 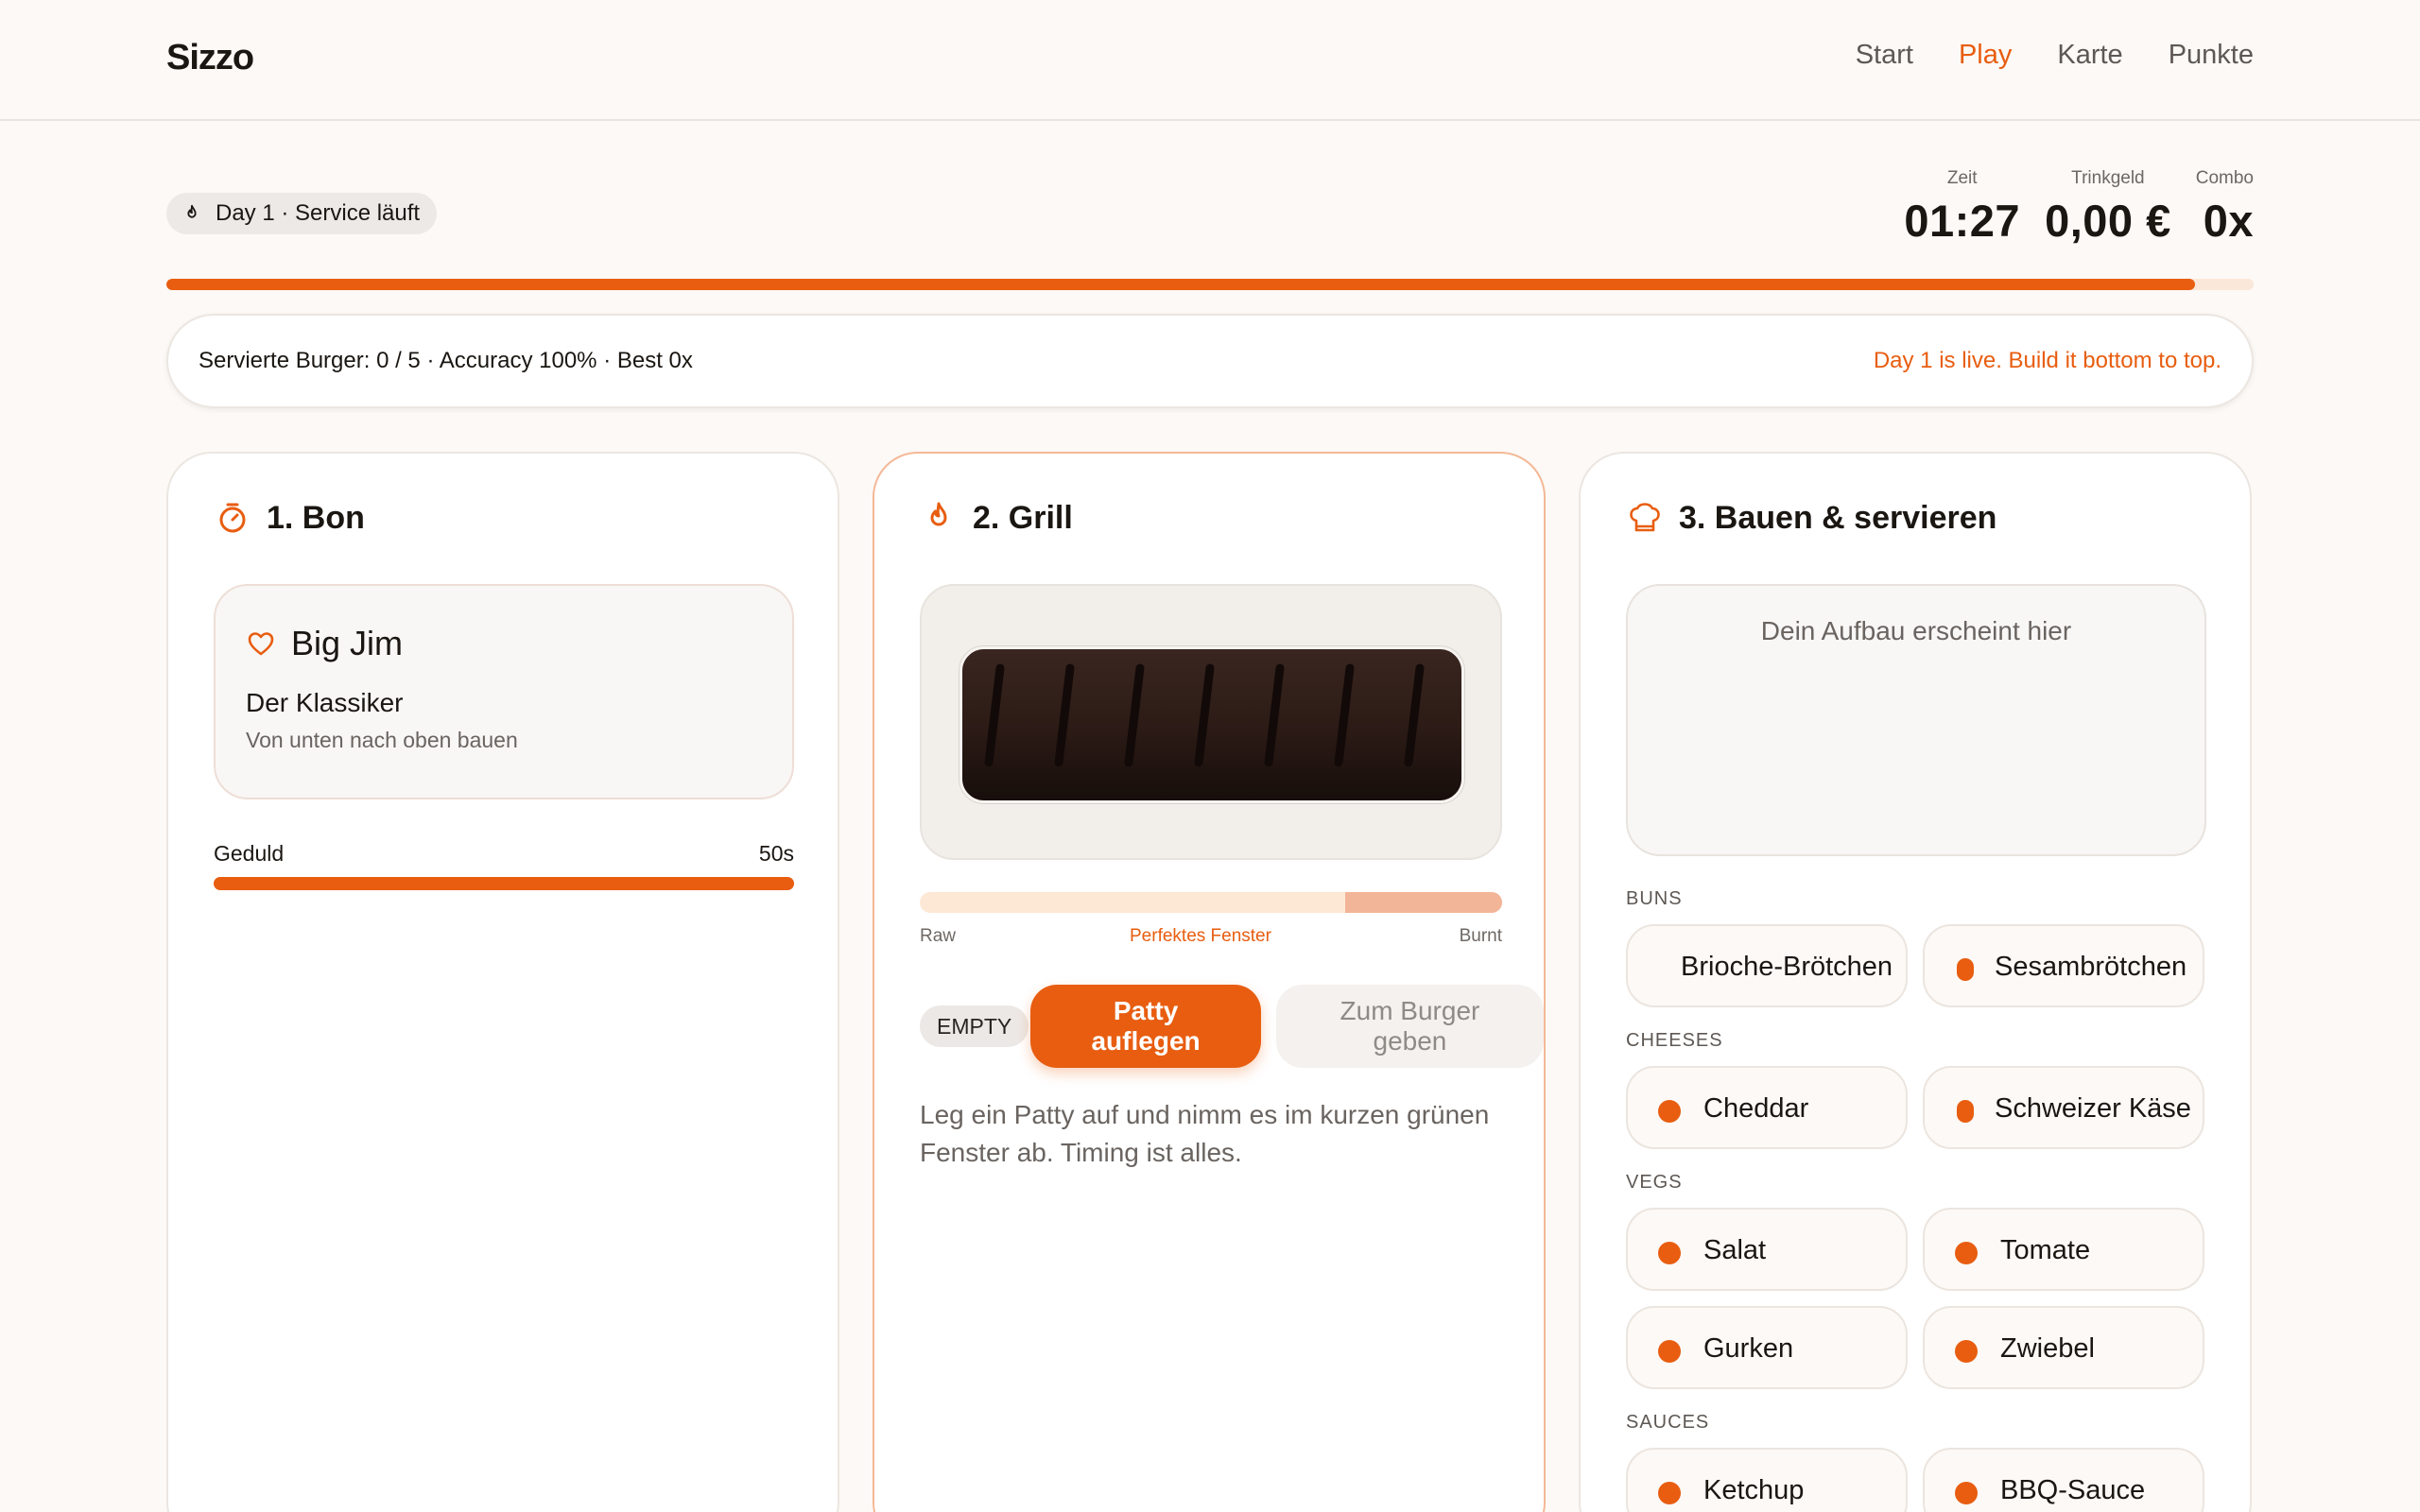 I want to click on place-patty-button: Patty auflegen, so click(x=1146, y=1026).